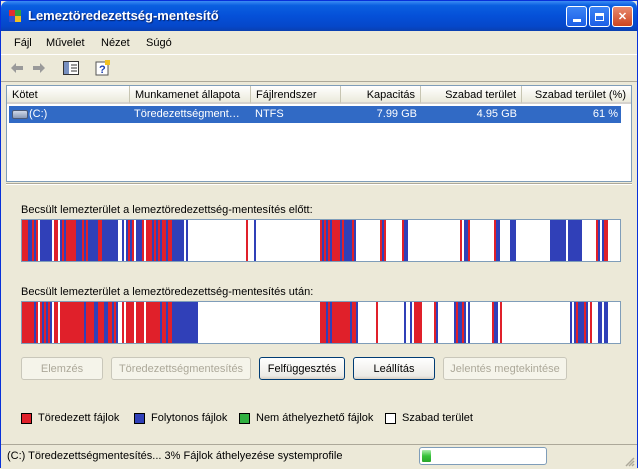 This screenshot has width=638, height=469. What do you see at coordinates (79, 418) in the screenshot?
I see `legend-label-fragmented: Töredezett fájlok` at bounding box center [79, 418].